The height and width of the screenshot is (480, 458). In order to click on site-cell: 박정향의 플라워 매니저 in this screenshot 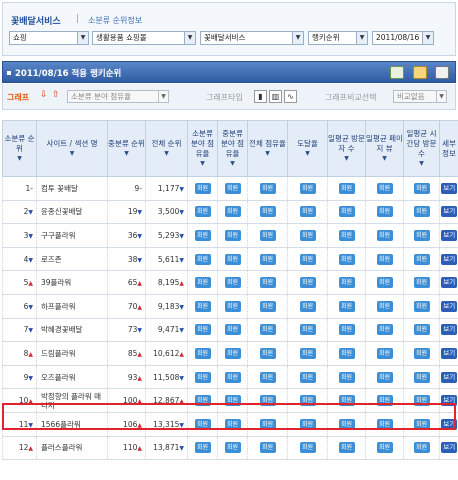, I will do `click(72, 400)`.